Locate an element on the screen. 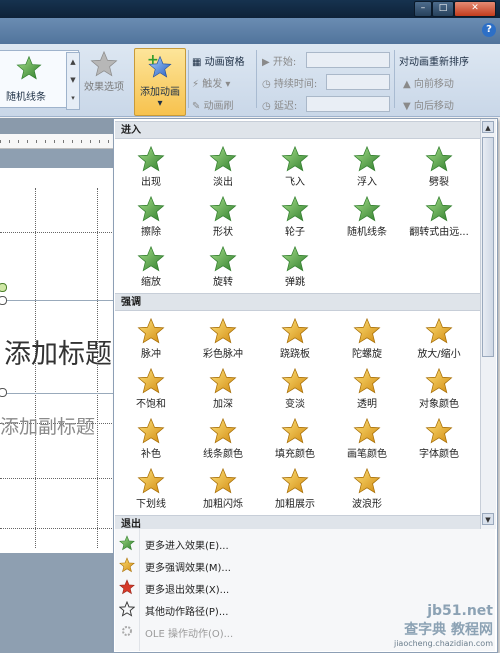  effect-label: 淡出 is located at coordinates (223, 182).